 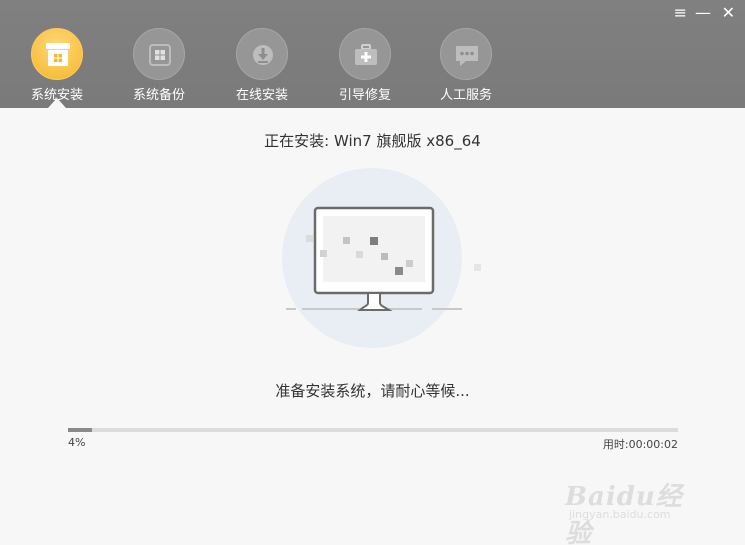 I want to click on nav-item-boot-repair: 引导修复, so click(x=365, y=65).